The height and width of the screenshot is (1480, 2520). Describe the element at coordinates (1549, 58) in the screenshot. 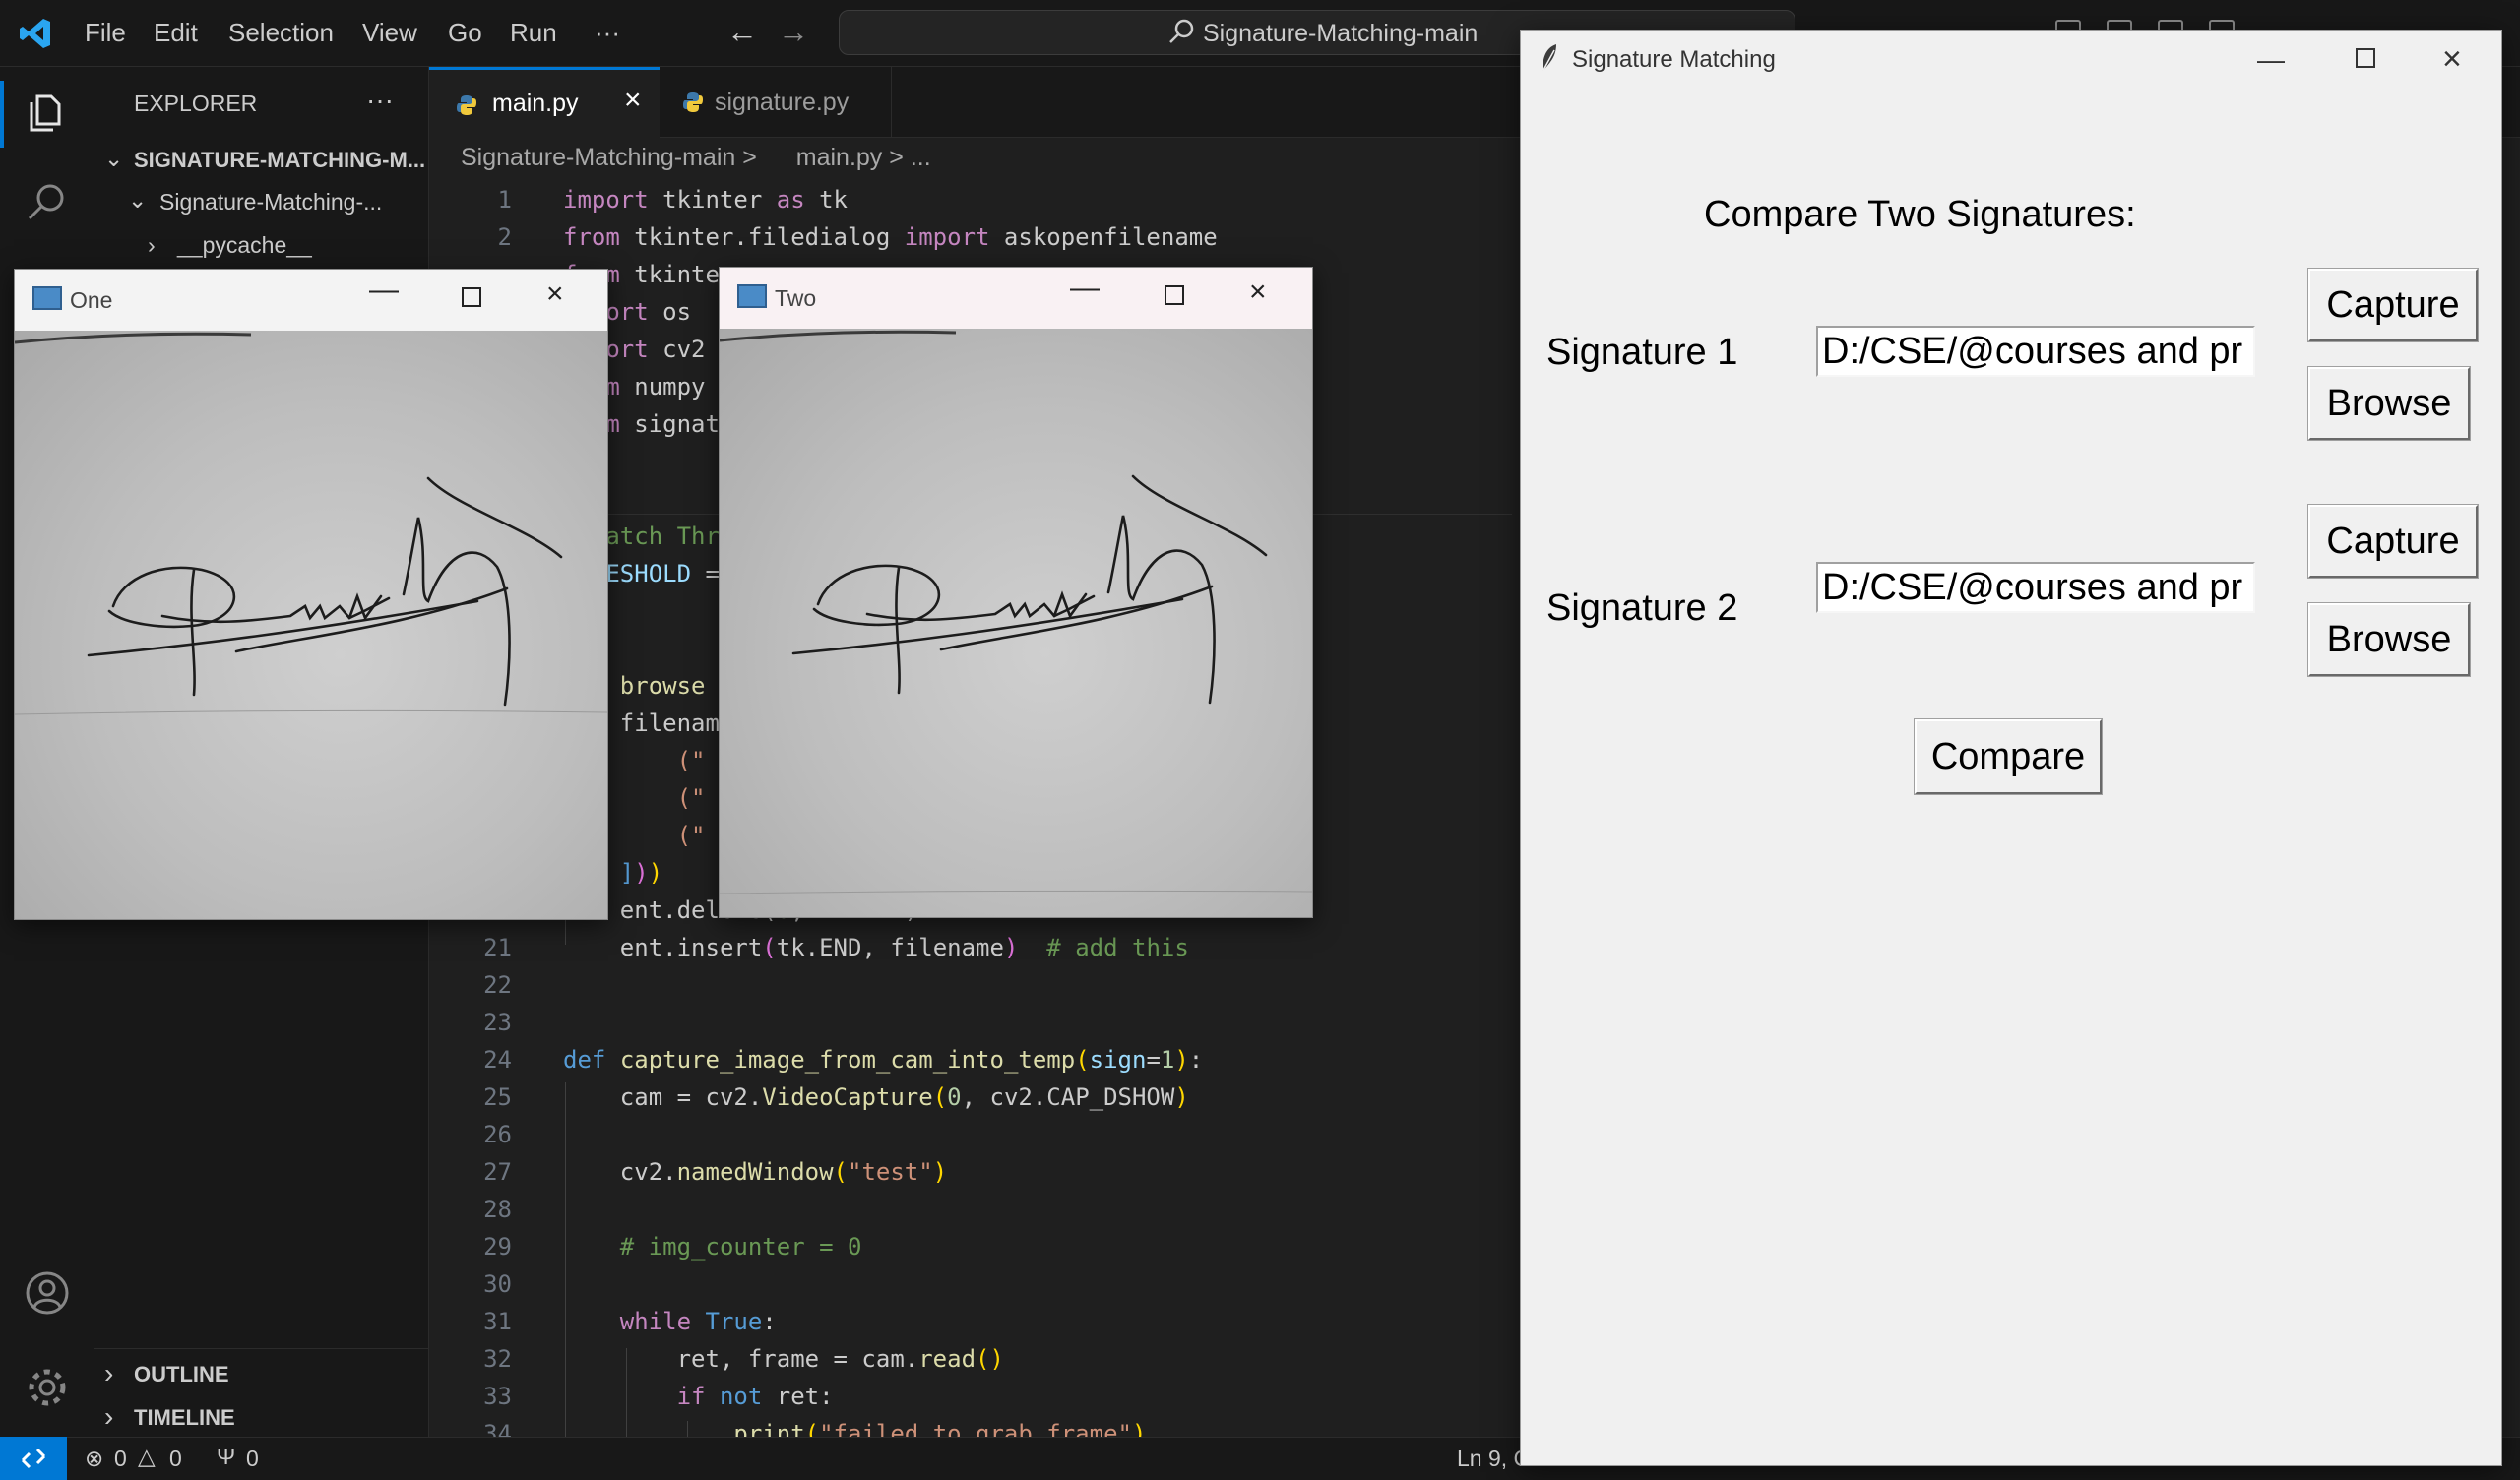

I see `feather-icon` at that location.